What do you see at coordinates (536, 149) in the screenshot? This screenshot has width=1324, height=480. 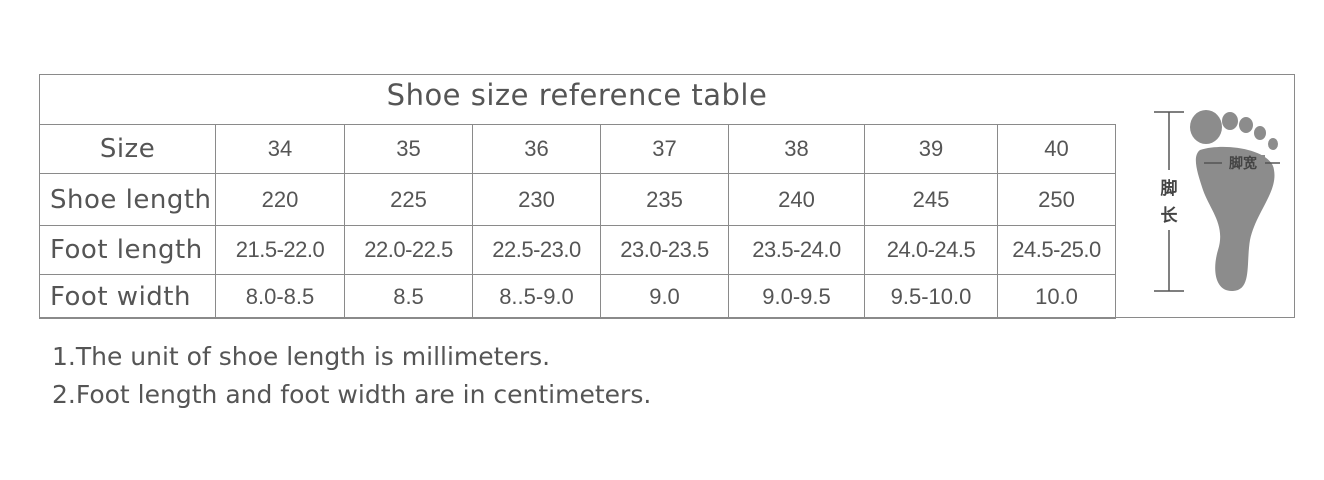 I see `table-cell: 36` at bounding box center [536, 149].